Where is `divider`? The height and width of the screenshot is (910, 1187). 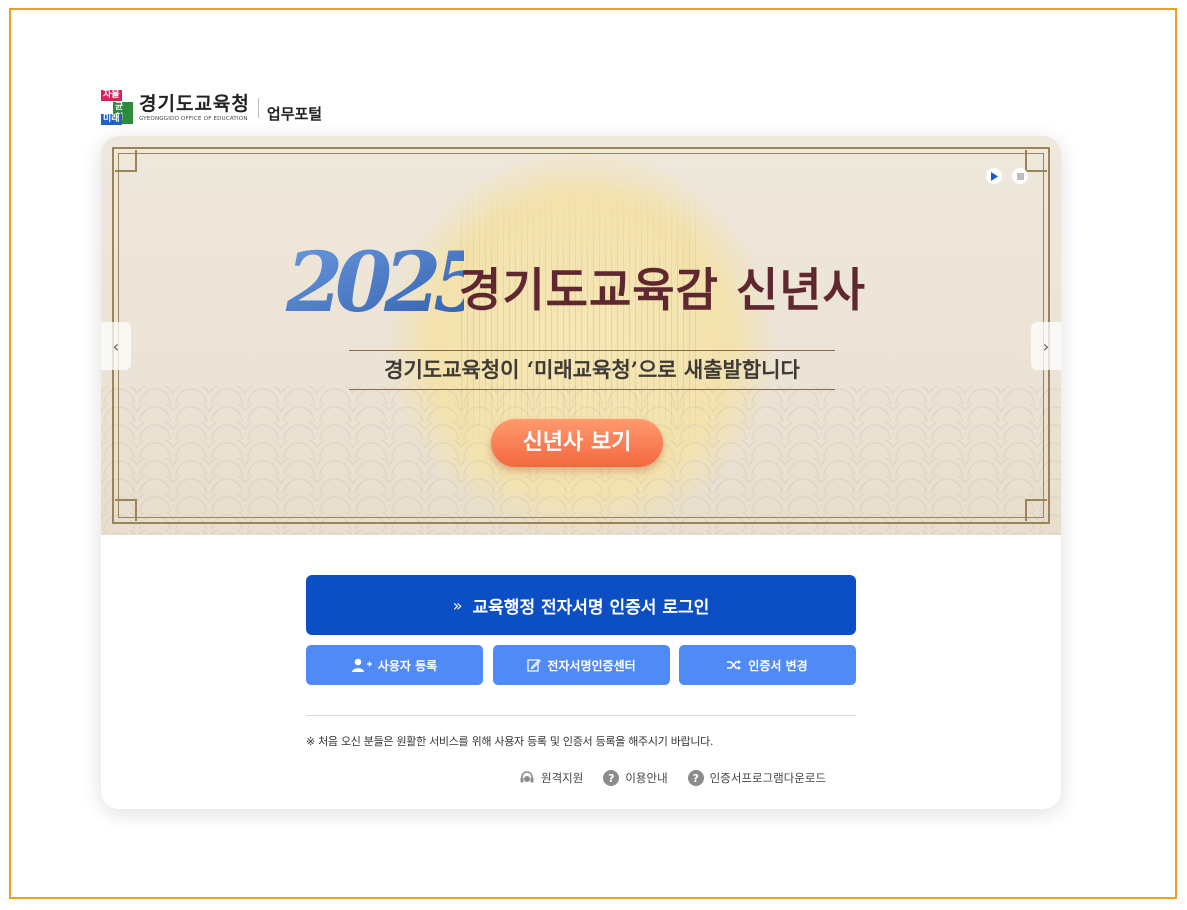
divider is located at coordinates (581, 715).